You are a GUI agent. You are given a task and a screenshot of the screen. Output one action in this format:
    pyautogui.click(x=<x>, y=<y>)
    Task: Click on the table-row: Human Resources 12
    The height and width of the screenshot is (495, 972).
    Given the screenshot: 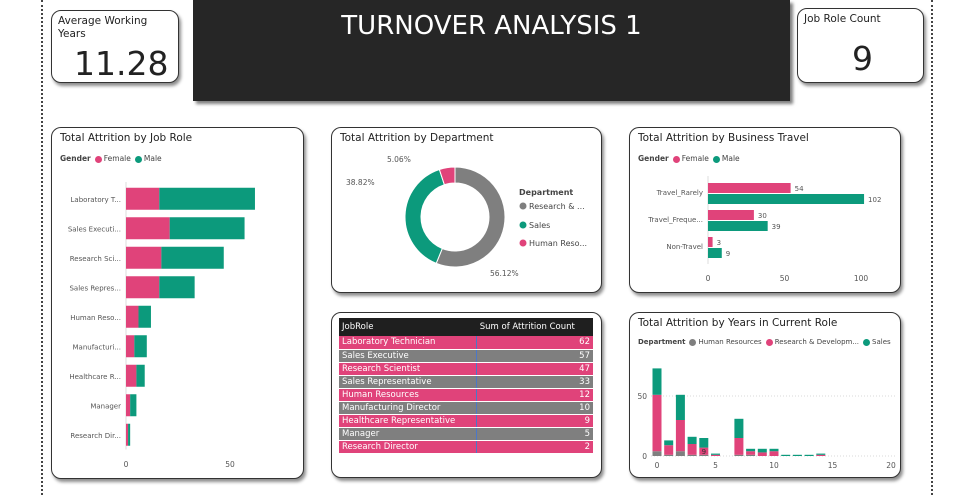 What is the action you would take?
    pyautogui.click(x=466, y=395)
    